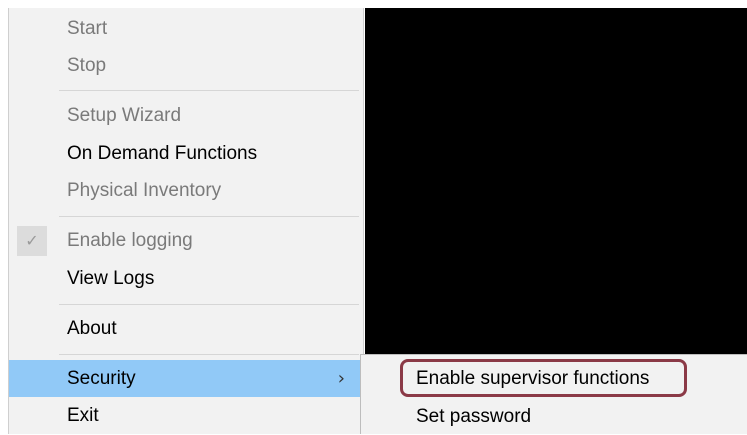 Image resolution: width=747 pixels, height=435 pixels. Describe the element at coordinates (101, 378) in the screenshot. I see `menu-item-label: Security` at that location.